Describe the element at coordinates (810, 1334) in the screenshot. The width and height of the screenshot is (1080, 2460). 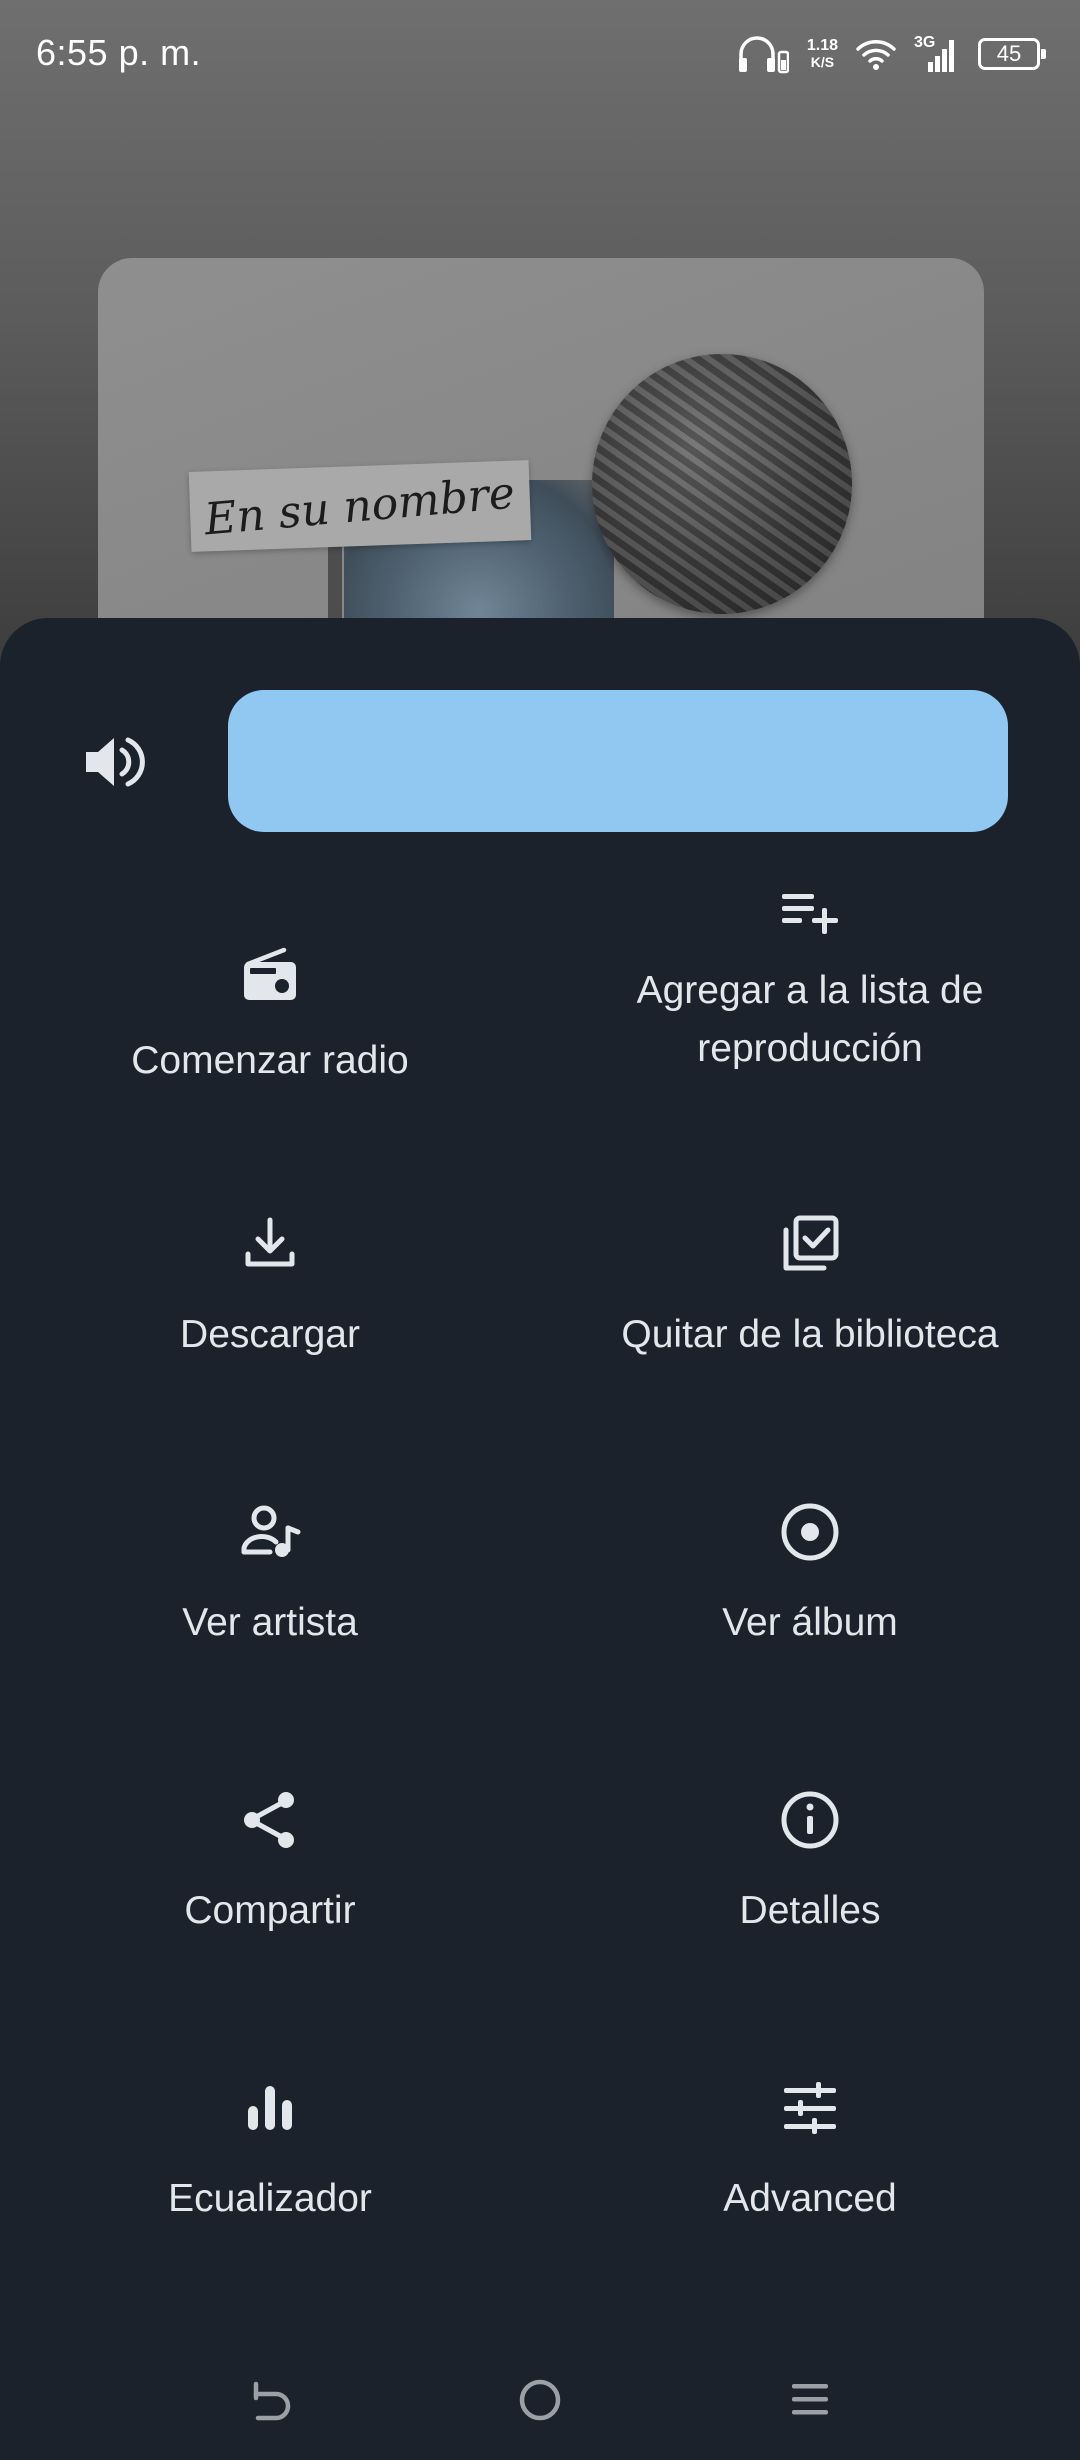
I see `remove-from-library-label: Quitar de la biblioteca` at that location.